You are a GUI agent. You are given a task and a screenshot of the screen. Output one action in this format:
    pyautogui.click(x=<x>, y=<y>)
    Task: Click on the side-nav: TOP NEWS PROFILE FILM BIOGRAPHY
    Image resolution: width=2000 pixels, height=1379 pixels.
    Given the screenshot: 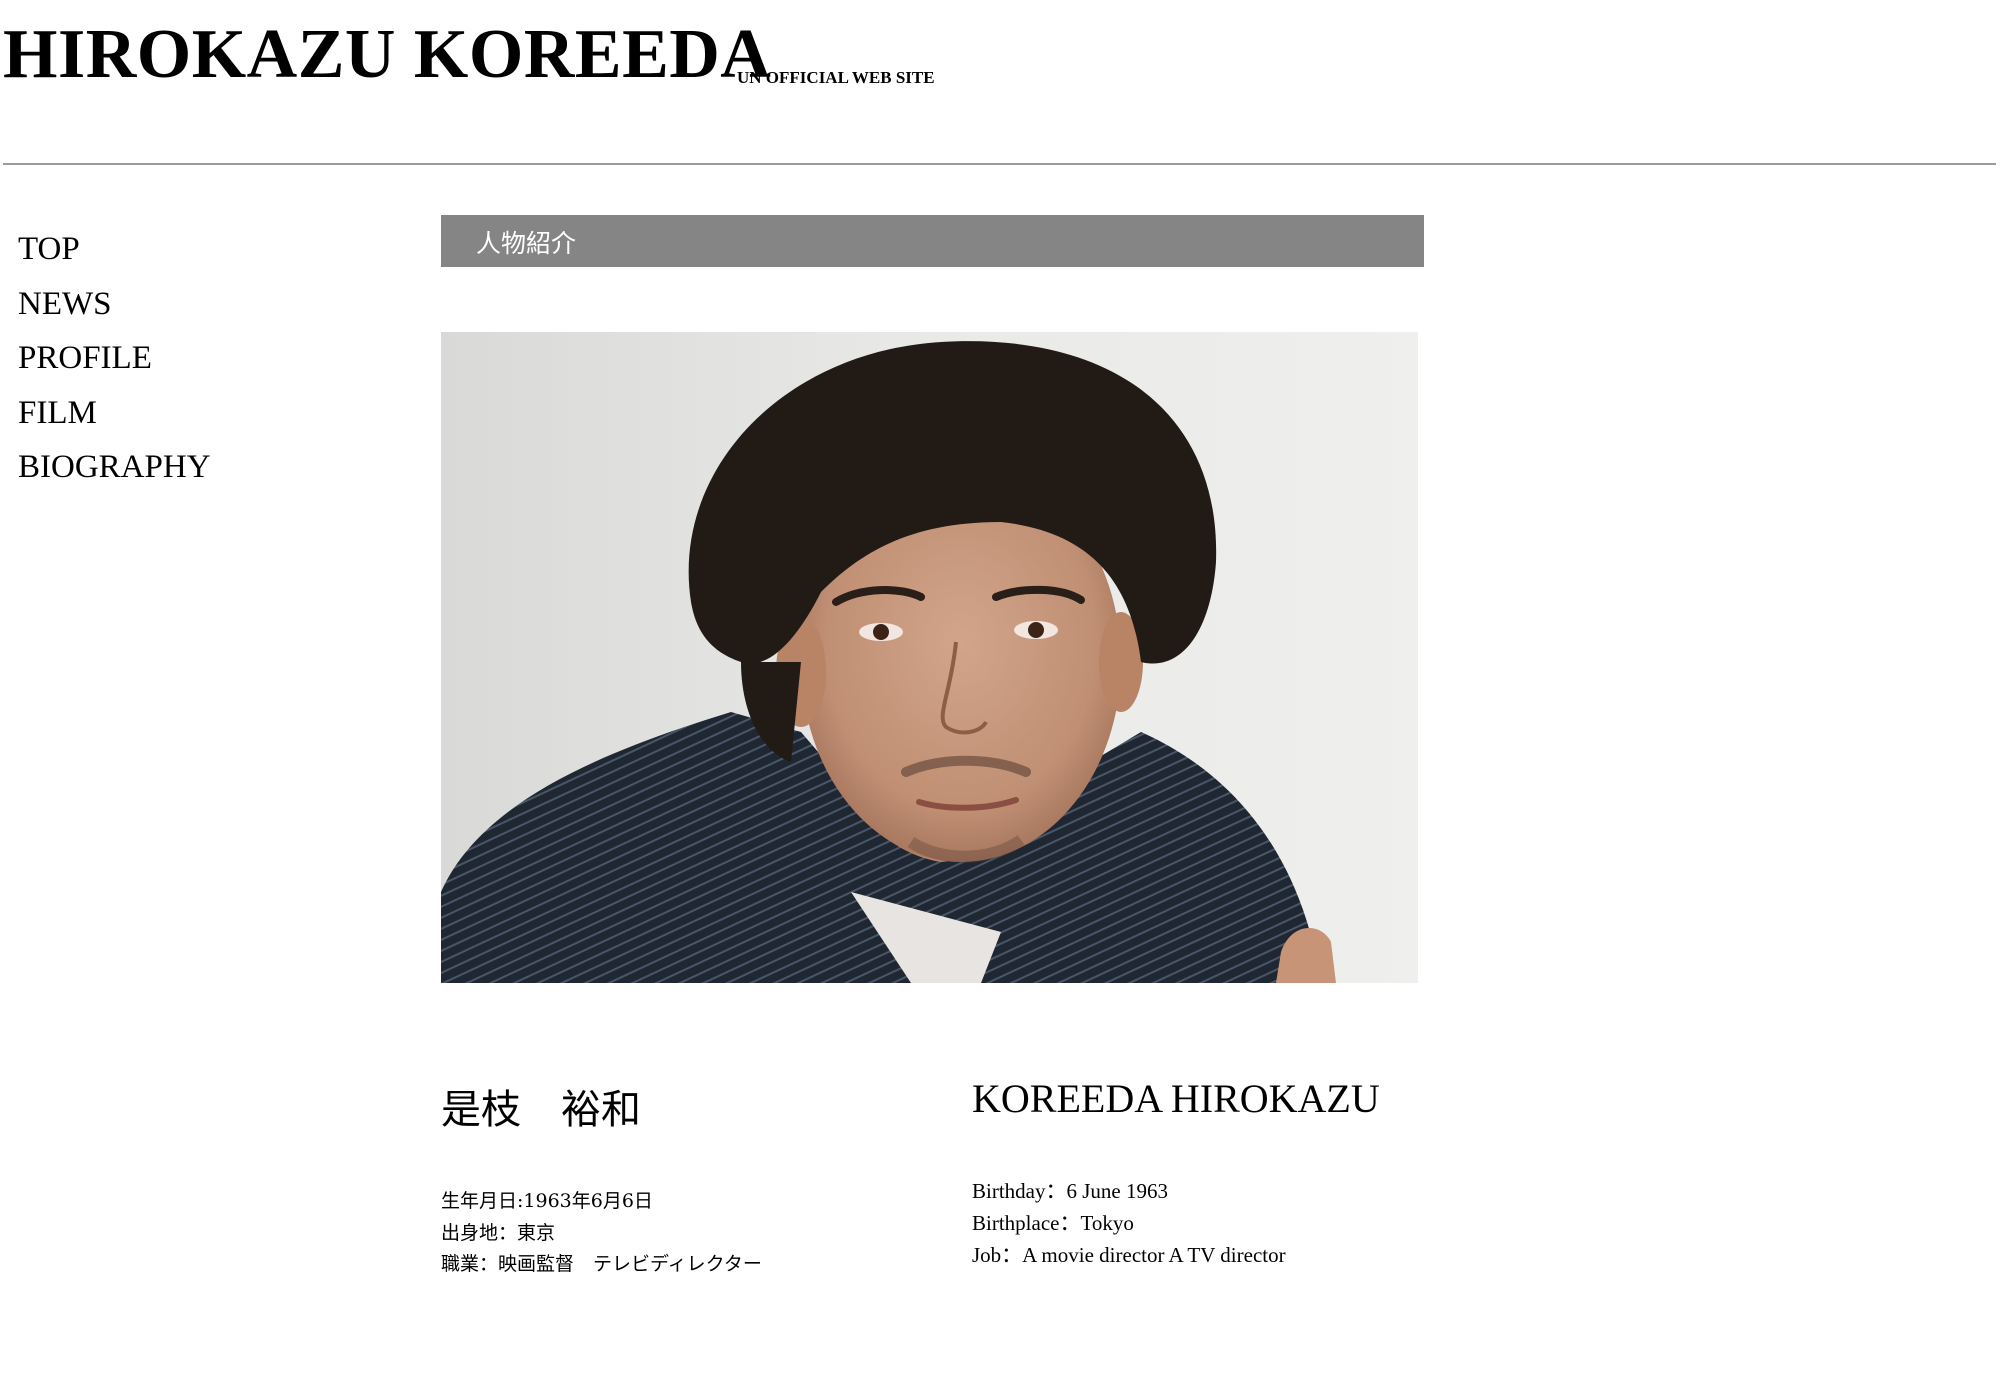 What is the action you would take?
    pyautogui.click(x=168, y=358)
    